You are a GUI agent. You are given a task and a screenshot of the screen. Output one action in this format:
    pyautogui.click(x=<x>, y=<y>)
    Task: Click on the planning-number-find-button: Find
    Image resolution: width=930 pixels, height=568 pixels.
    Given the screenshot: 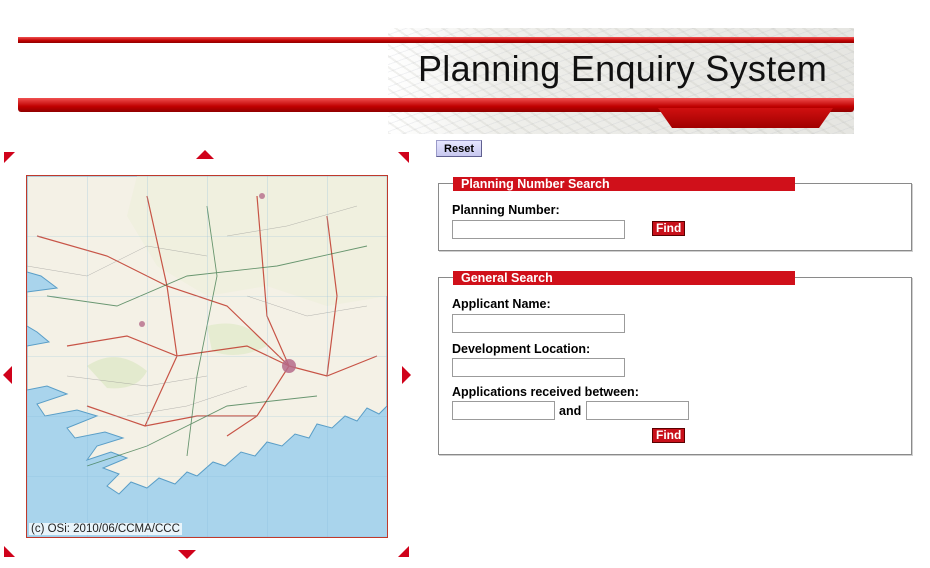 What is the action you would take?
    pyautogui.click(x=669, y=228)
    